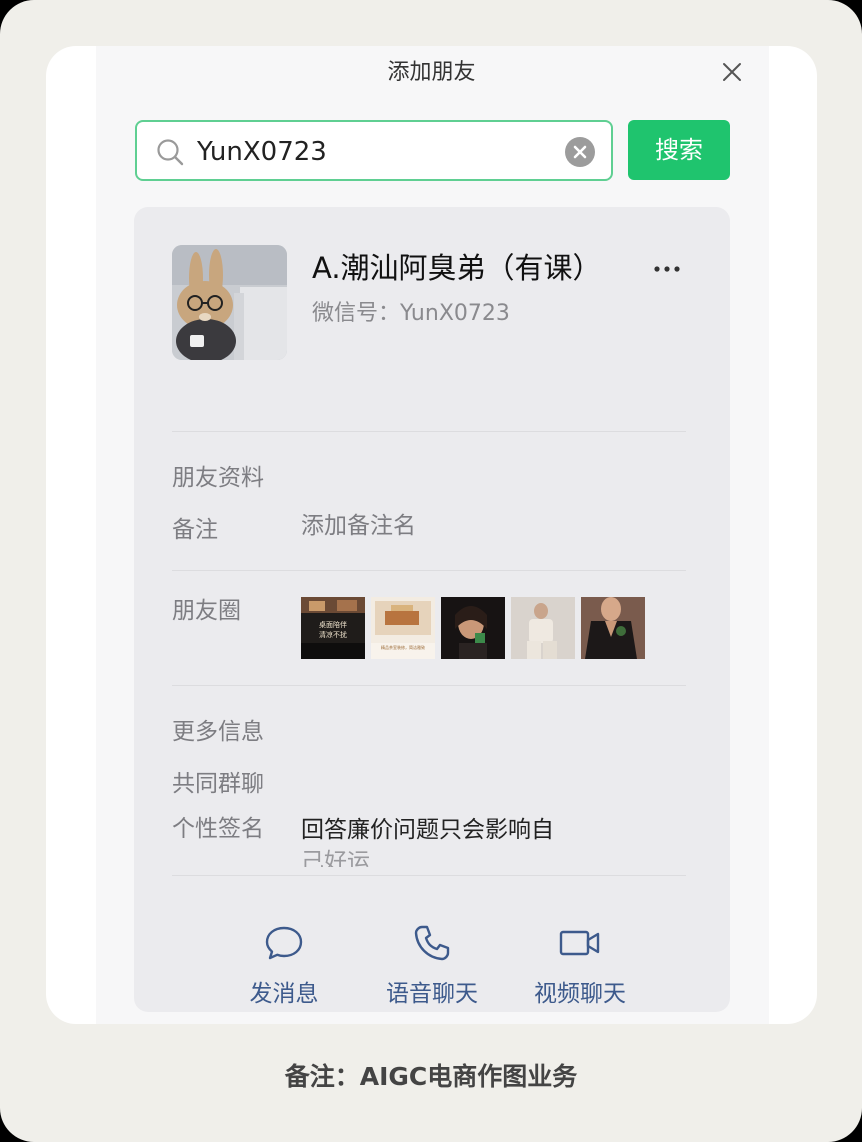  I want to click on signature-value: 回答廉价问题只会影响自, so click(427, 830).